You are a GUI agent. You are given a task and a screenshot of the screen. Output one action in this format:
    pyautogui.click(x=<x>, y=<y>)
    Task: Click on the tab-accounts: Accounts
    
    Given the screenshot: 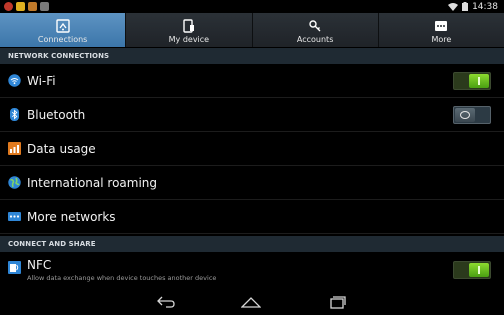 What is the action you would take?
    pyautogui.click(x=315, y=30)
    